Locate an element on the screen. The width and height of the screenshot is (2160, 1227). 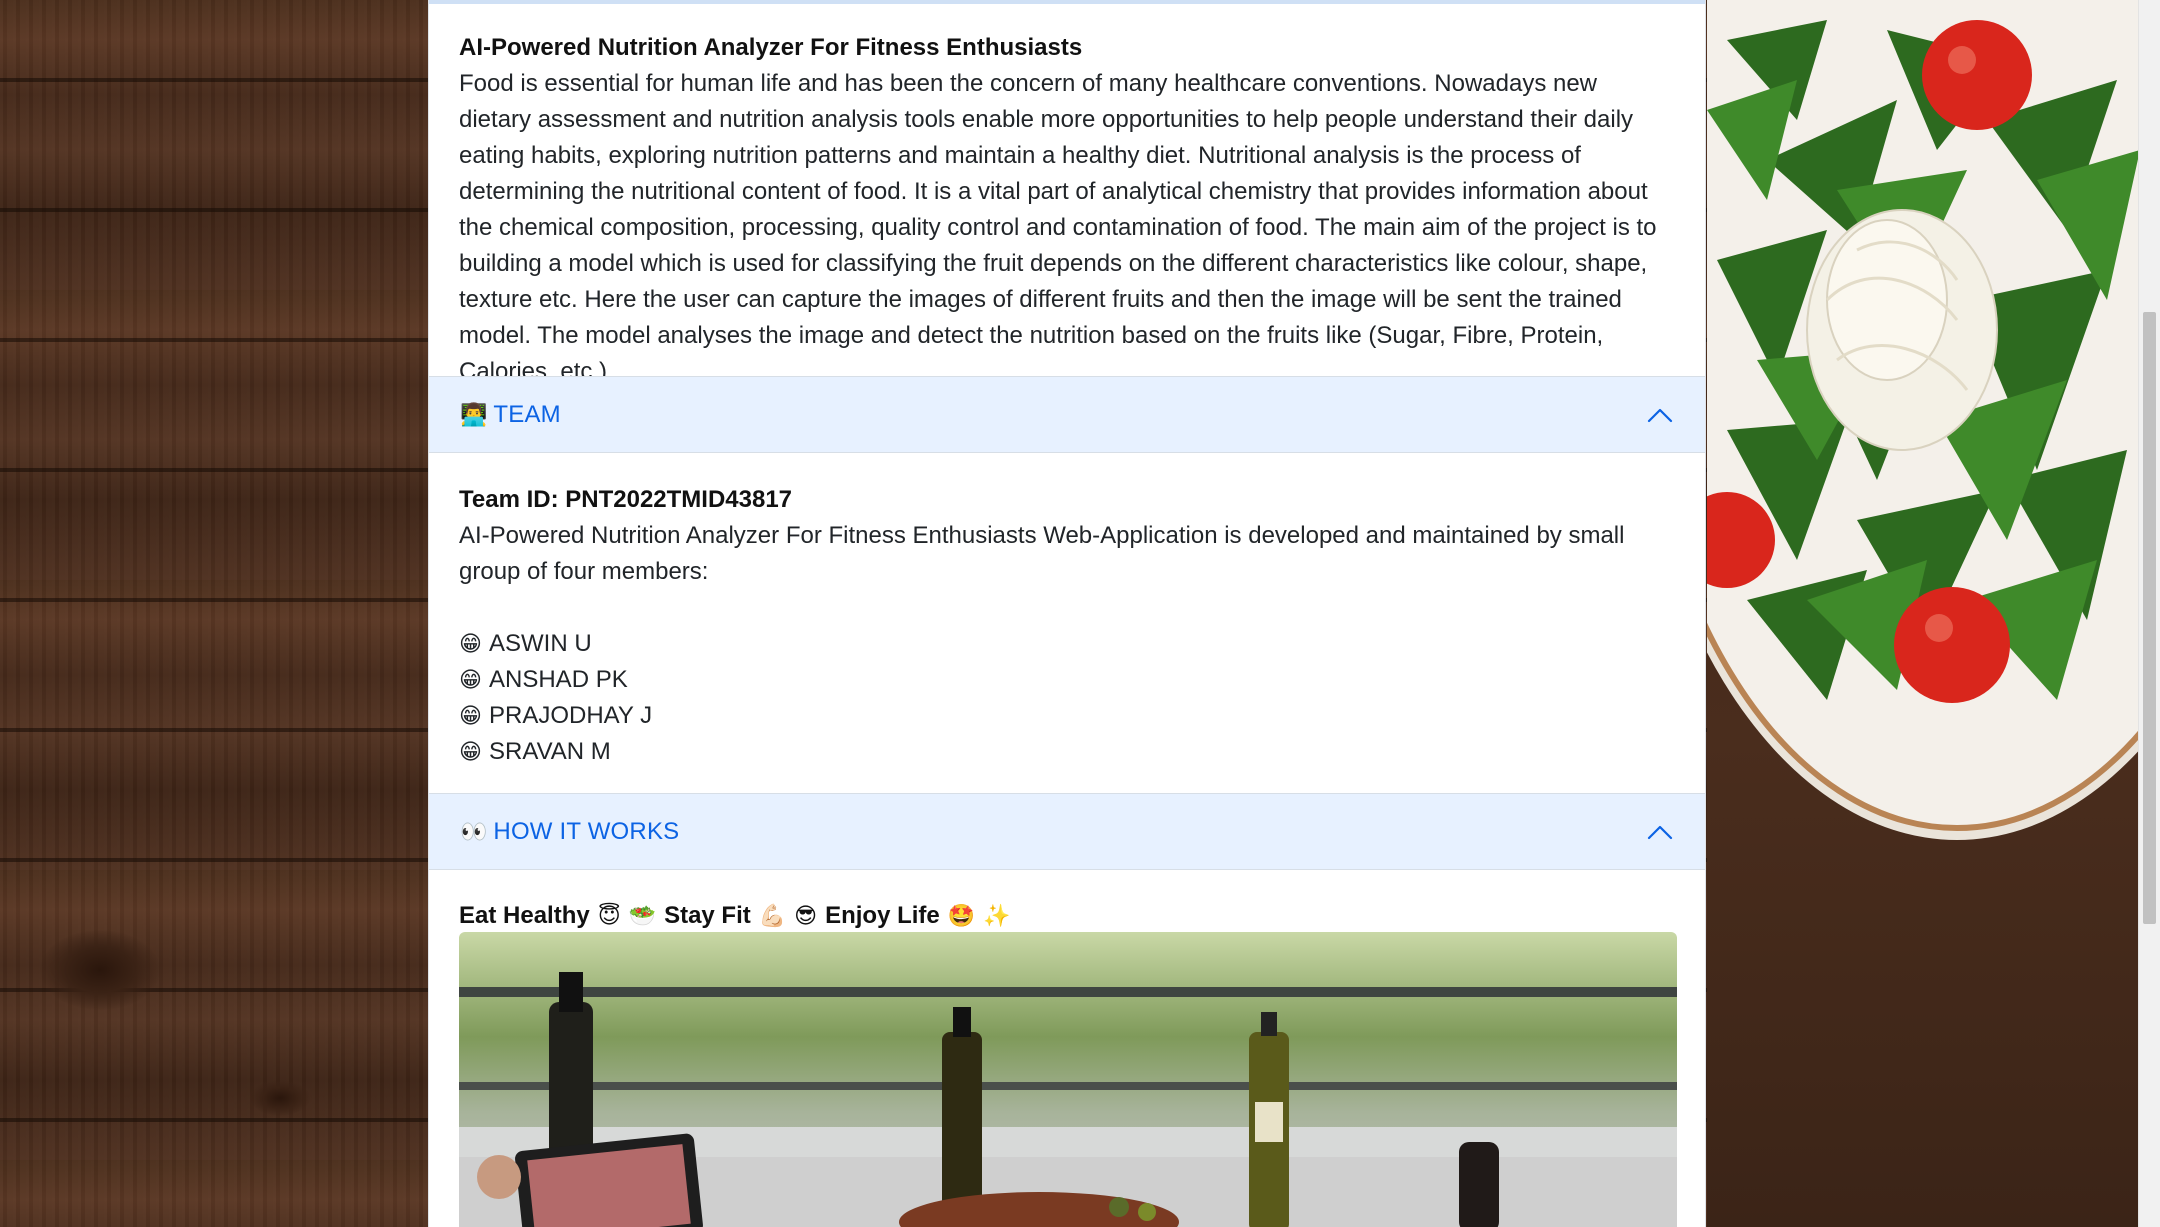
page-scrollbar is located at coordinates (2149, 613).